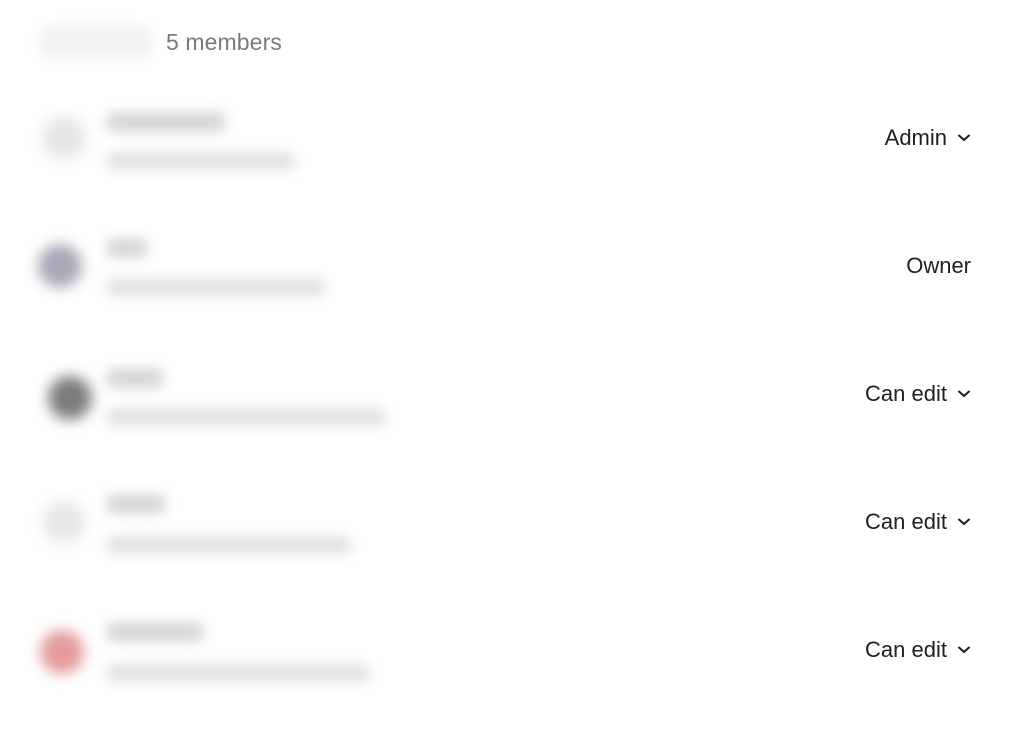 The image size is (1028, 746). Describe the element at coordinates (96, 42) in the screenshot. I see `team-name-blurred` at that location.